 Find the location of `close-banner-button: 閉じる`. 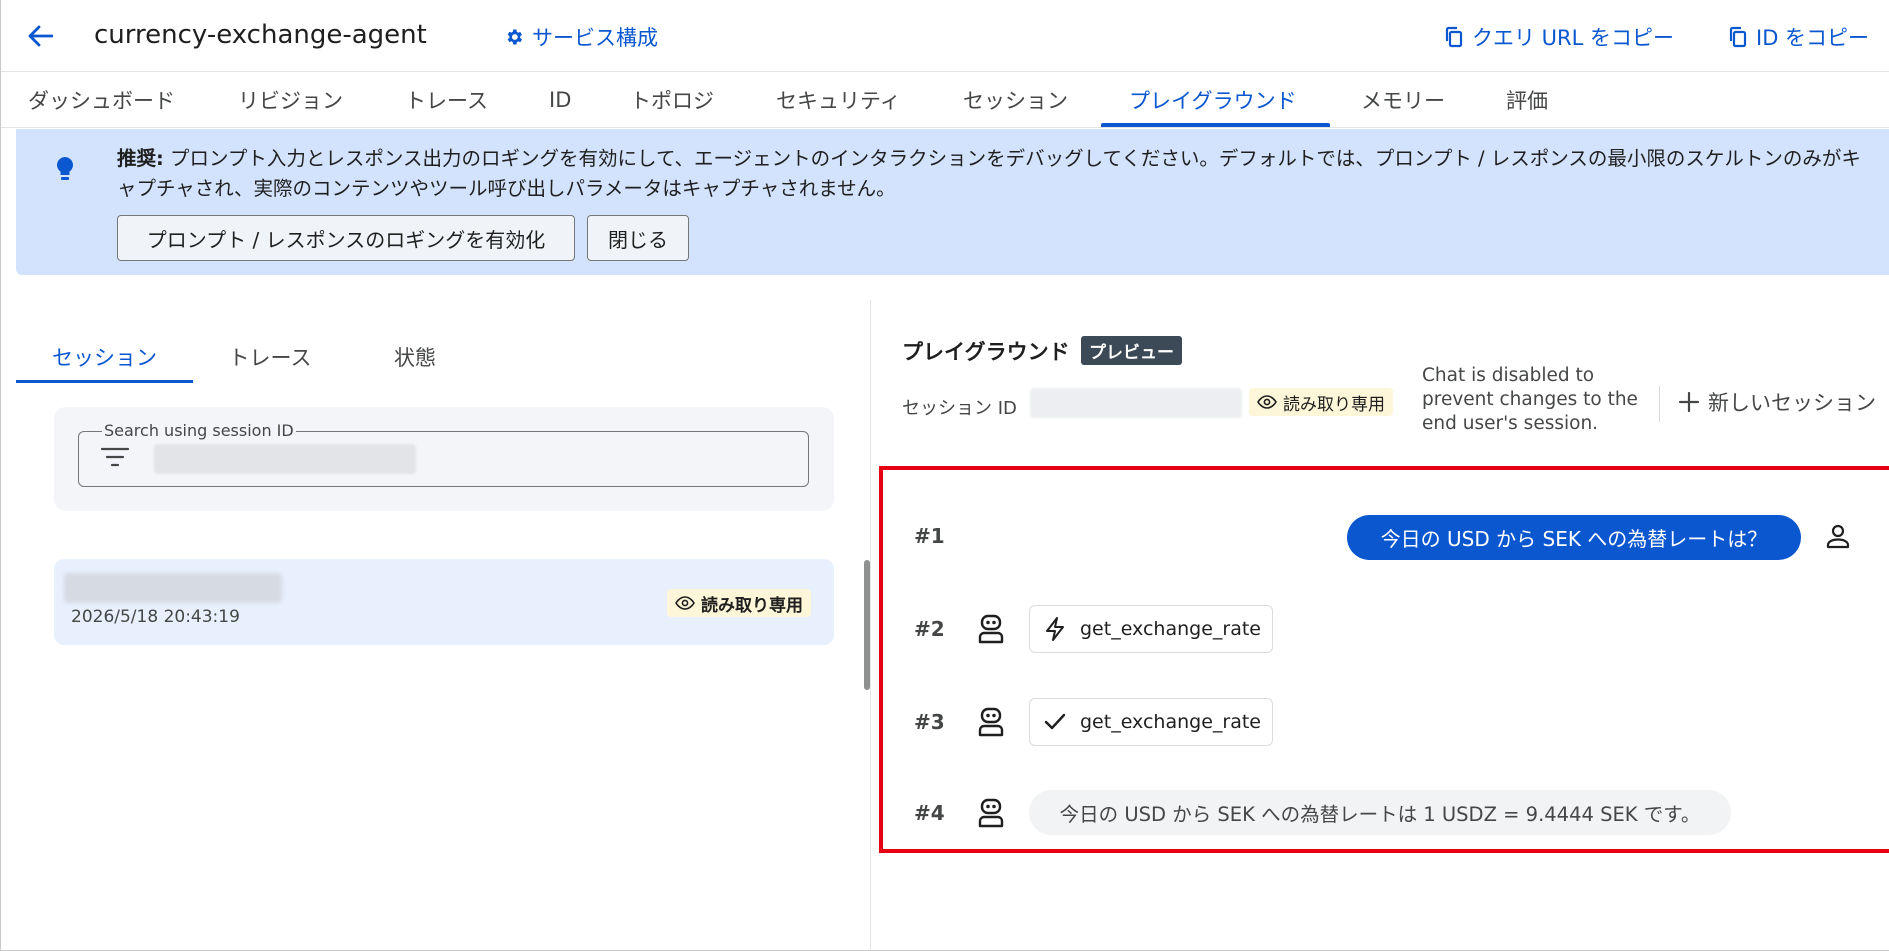

close-banner-button: 閉じる is located at coordinates (638, 238).